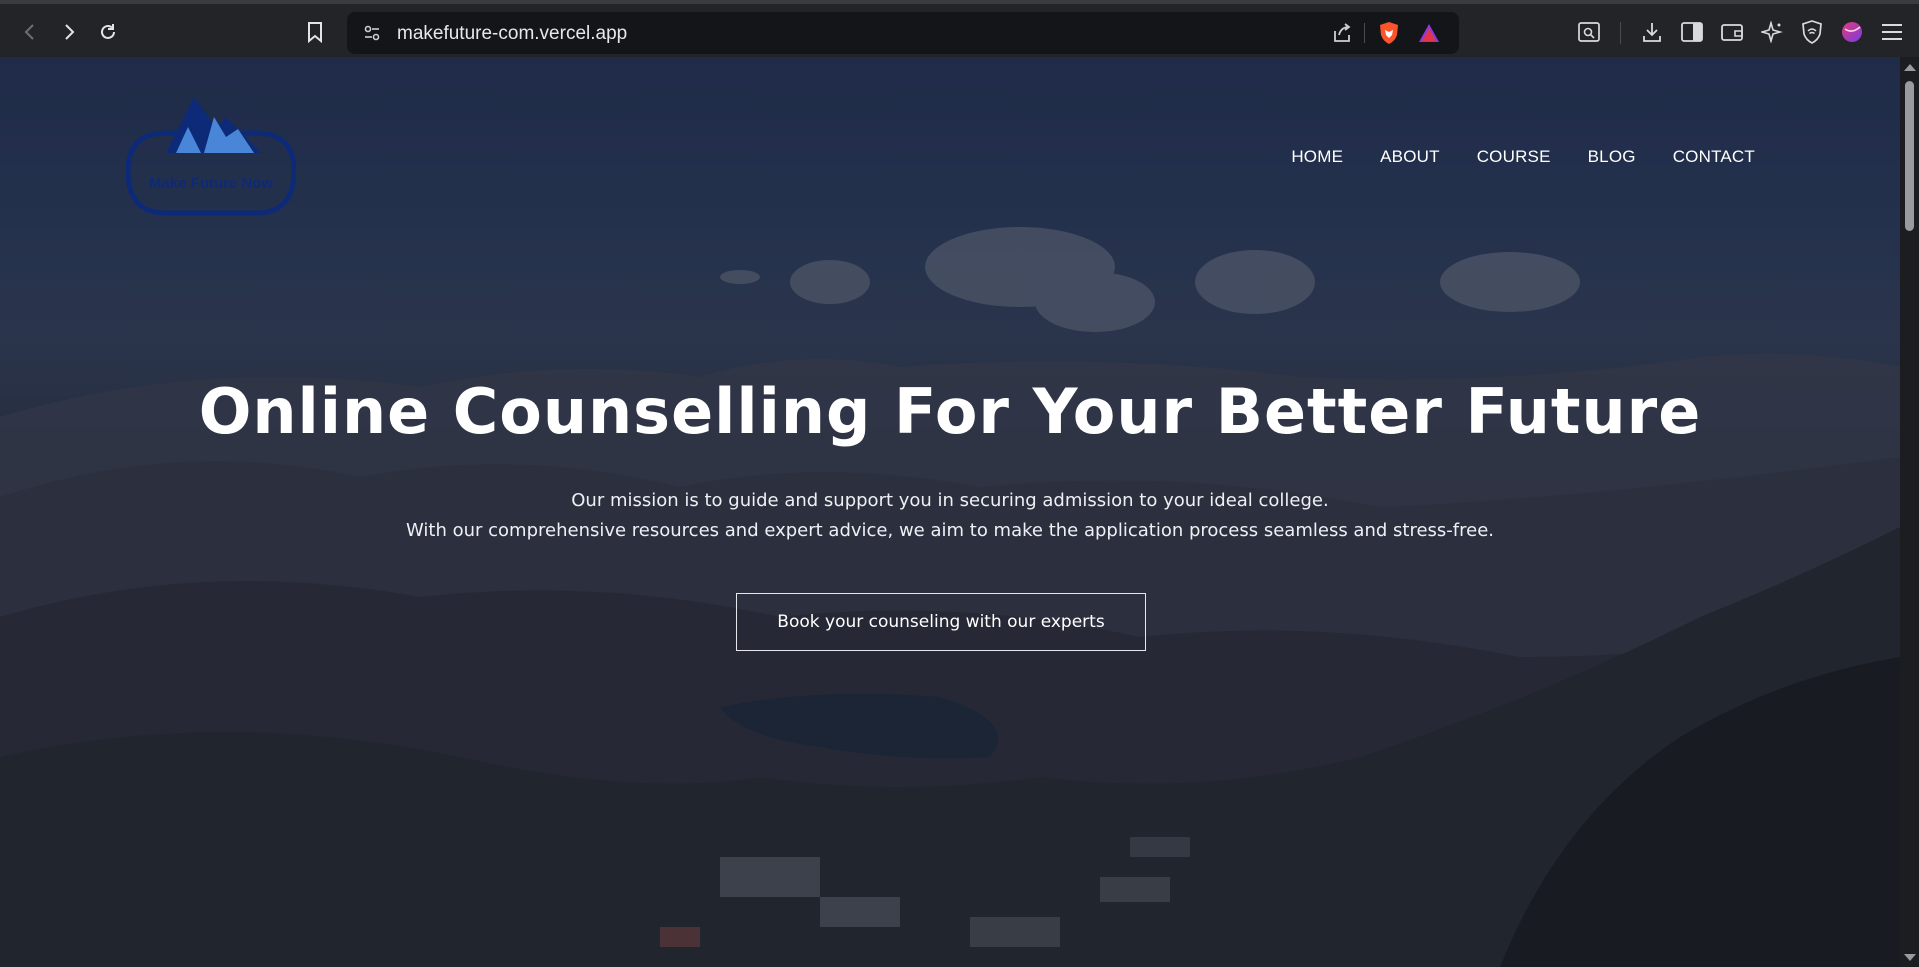  I want to click on nav-about: ABOUT, so click(1410, 157).